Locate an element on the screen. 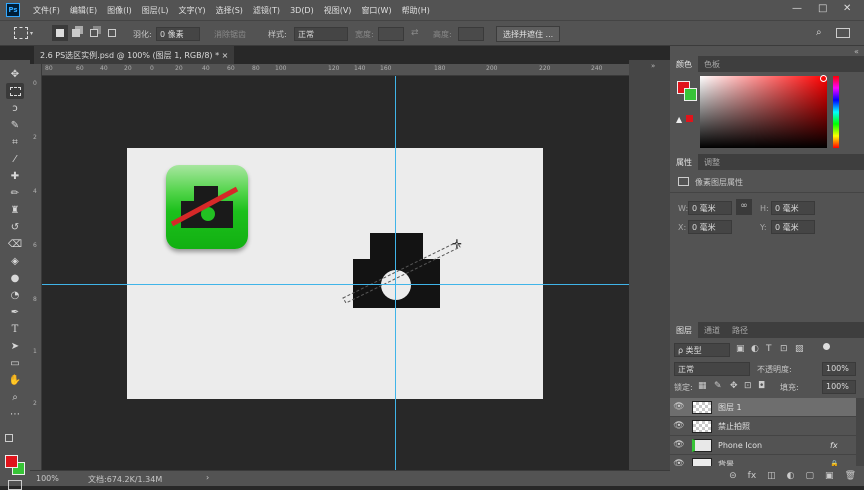  menu-file: 文件(F) is located at coordinates (46, 10).